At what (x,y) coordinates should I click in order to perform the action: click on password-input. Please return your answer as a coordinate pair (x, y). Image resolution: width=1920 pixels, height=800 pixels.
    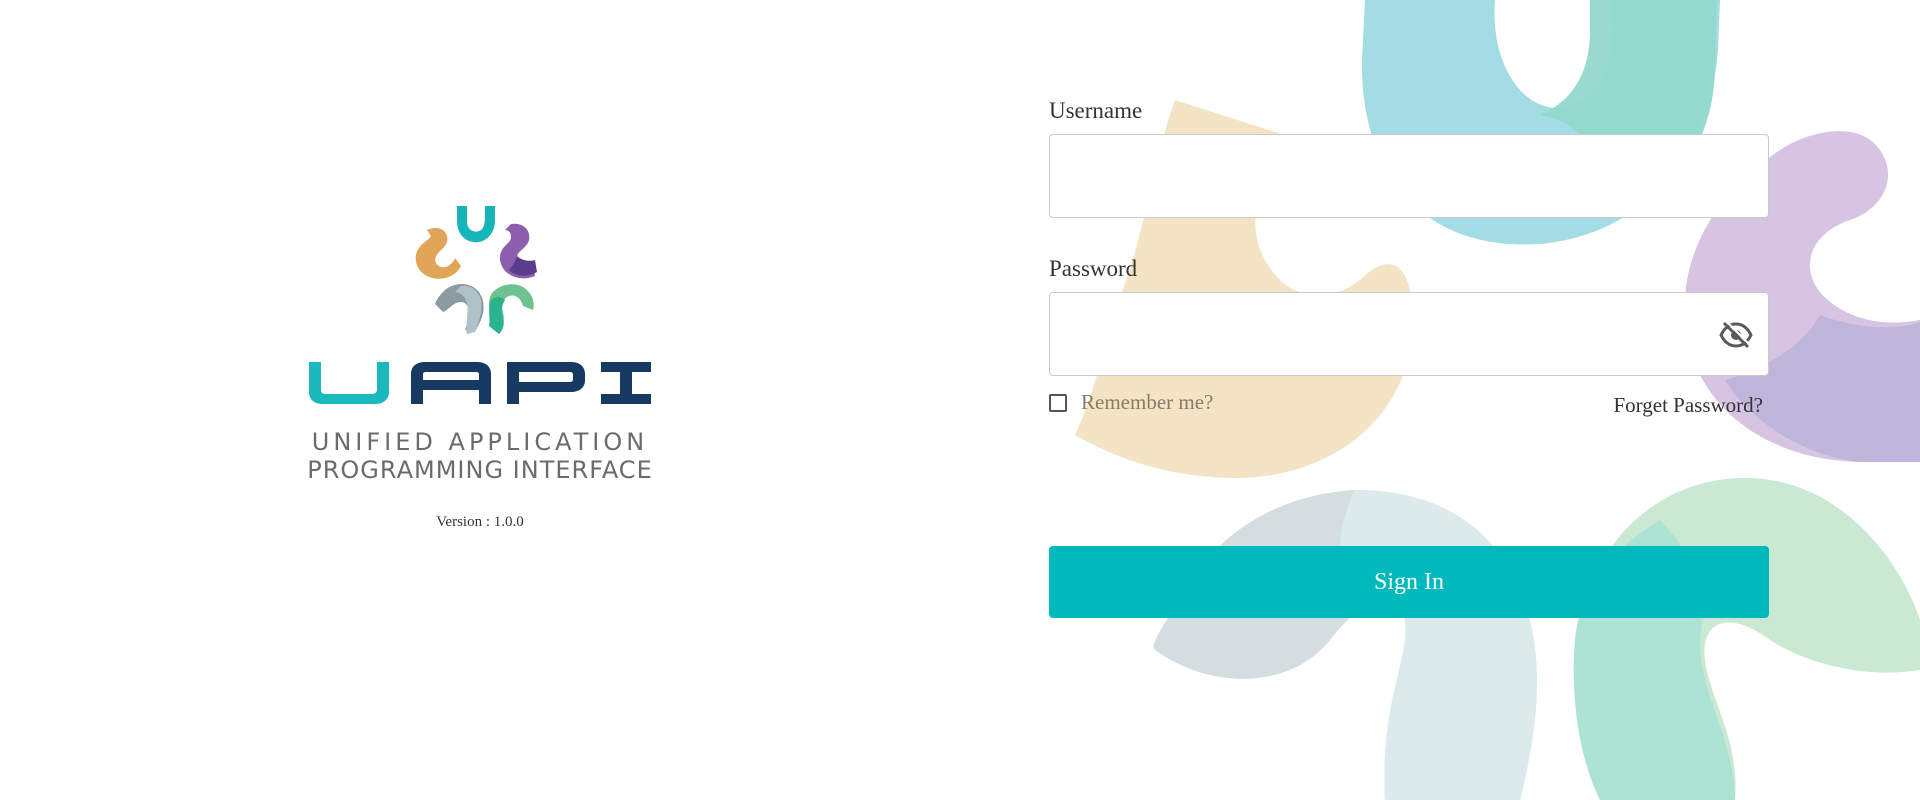
    Looking at the image, I should click on (1409, 334).